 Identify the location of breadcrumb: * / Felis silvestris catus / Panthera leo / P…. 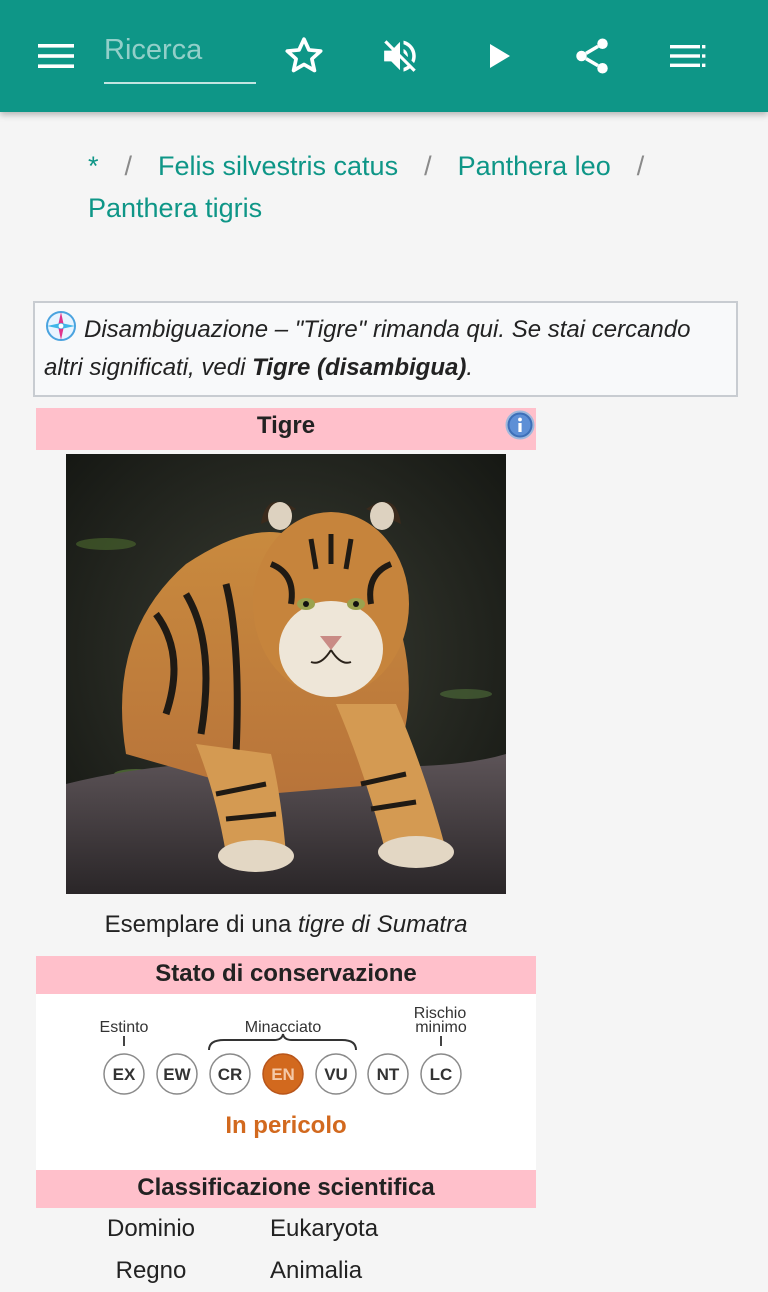
(398, 187).